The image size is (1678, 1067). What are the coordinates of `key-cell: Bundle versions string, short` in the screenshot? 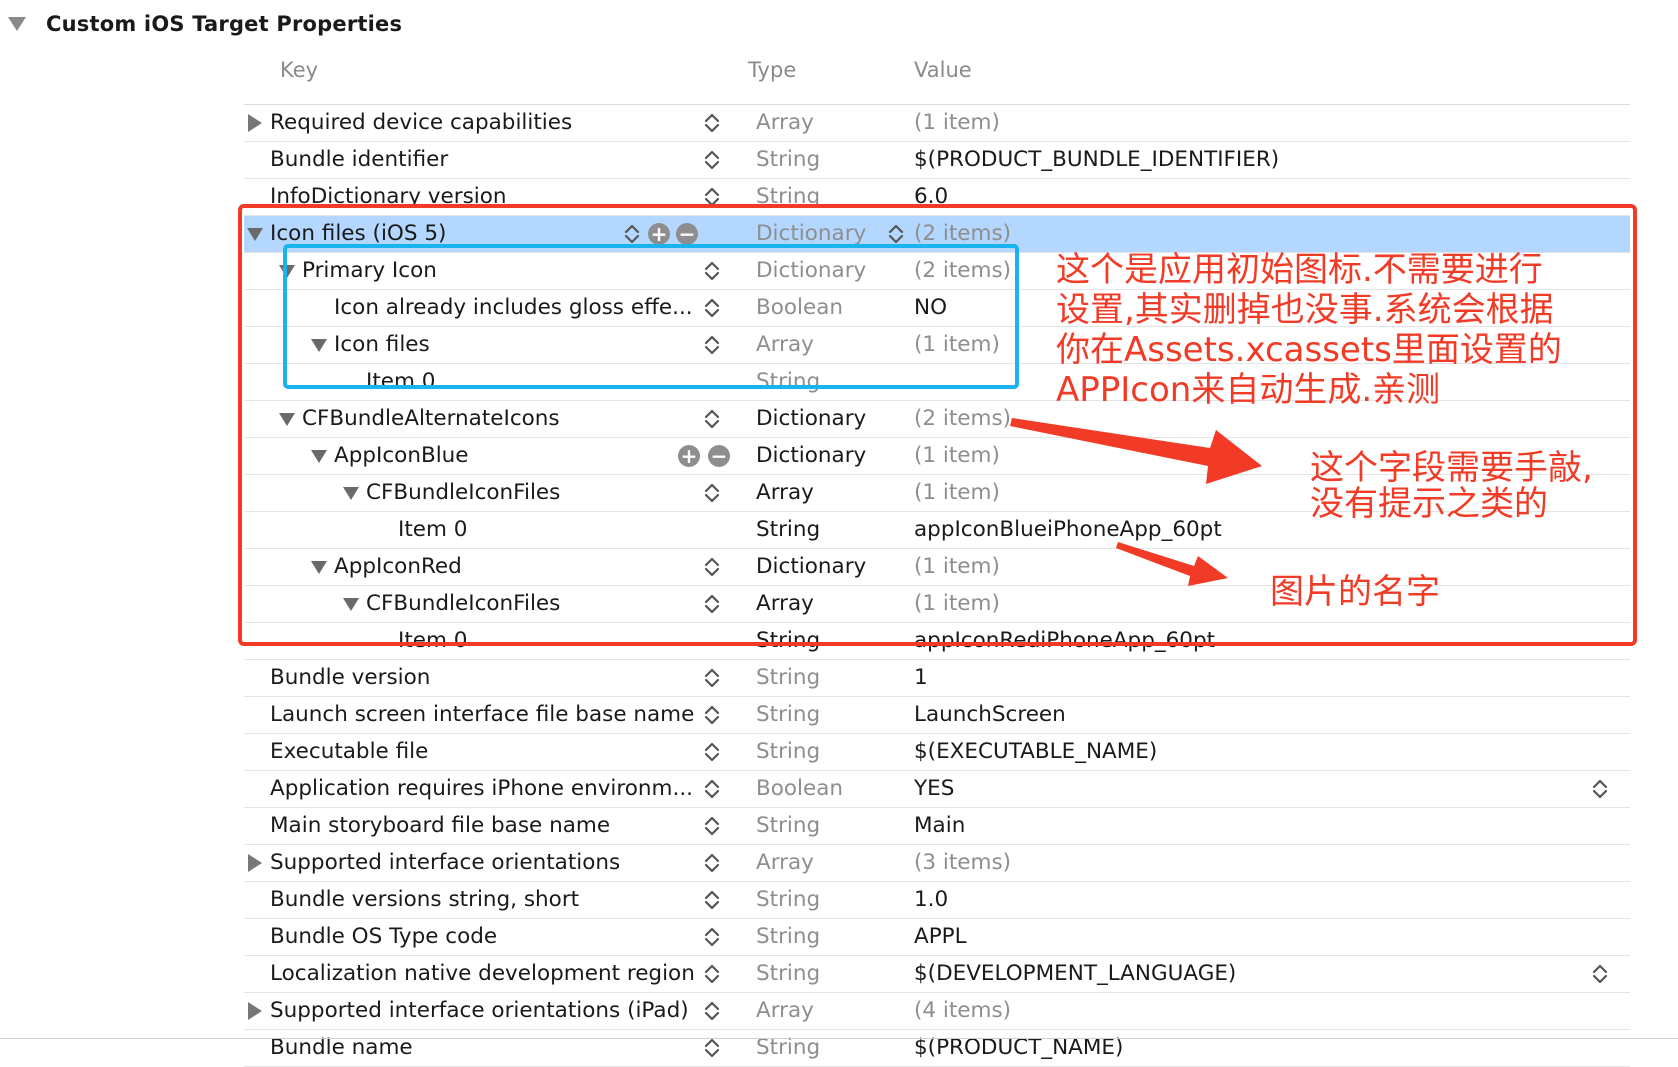 It's located at (467, 900).